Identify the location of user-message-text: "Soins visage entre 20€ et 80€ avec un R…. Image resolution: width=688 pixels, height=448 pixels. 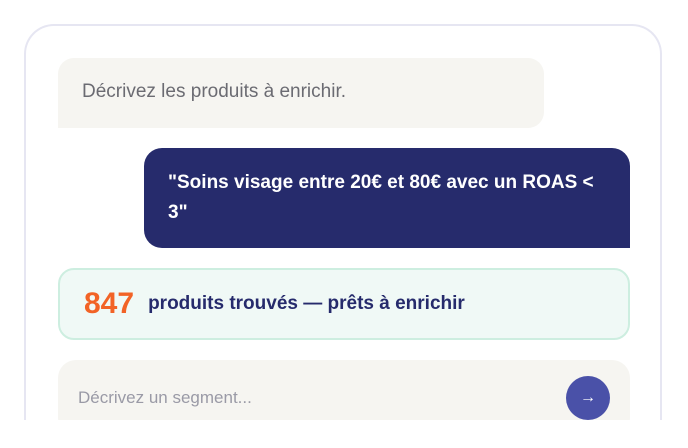
(381, 197).